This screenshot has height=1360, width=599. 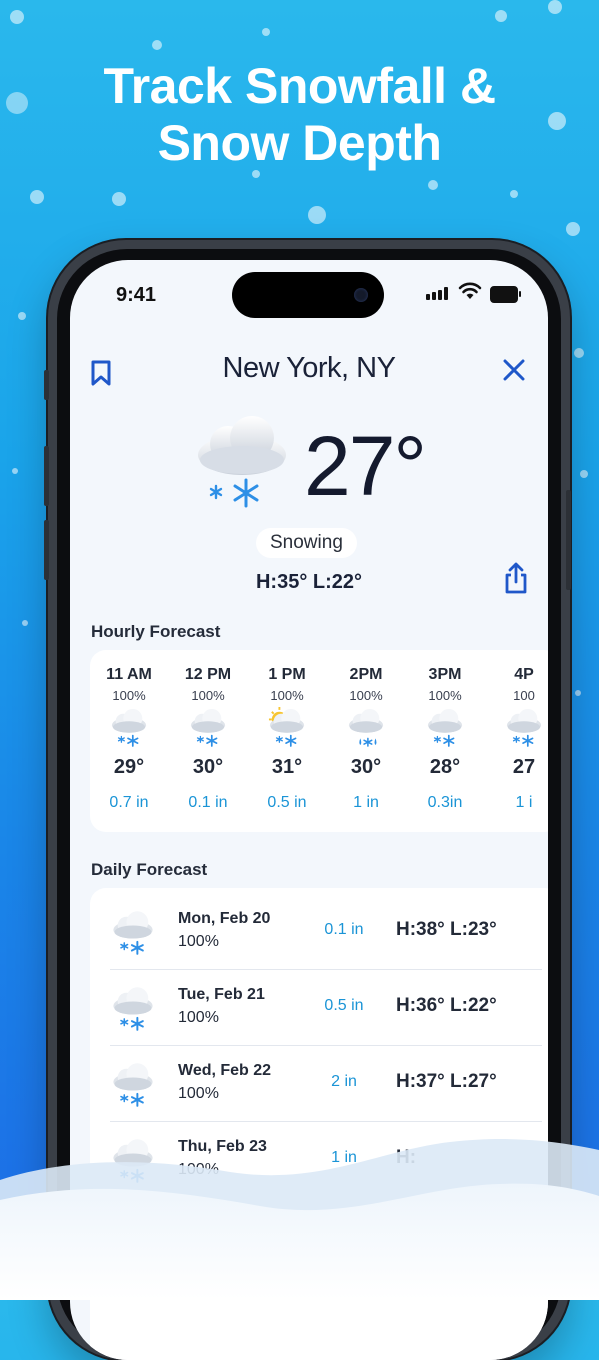 I want to click on phone-volume-down, so click(x=46, y=550).